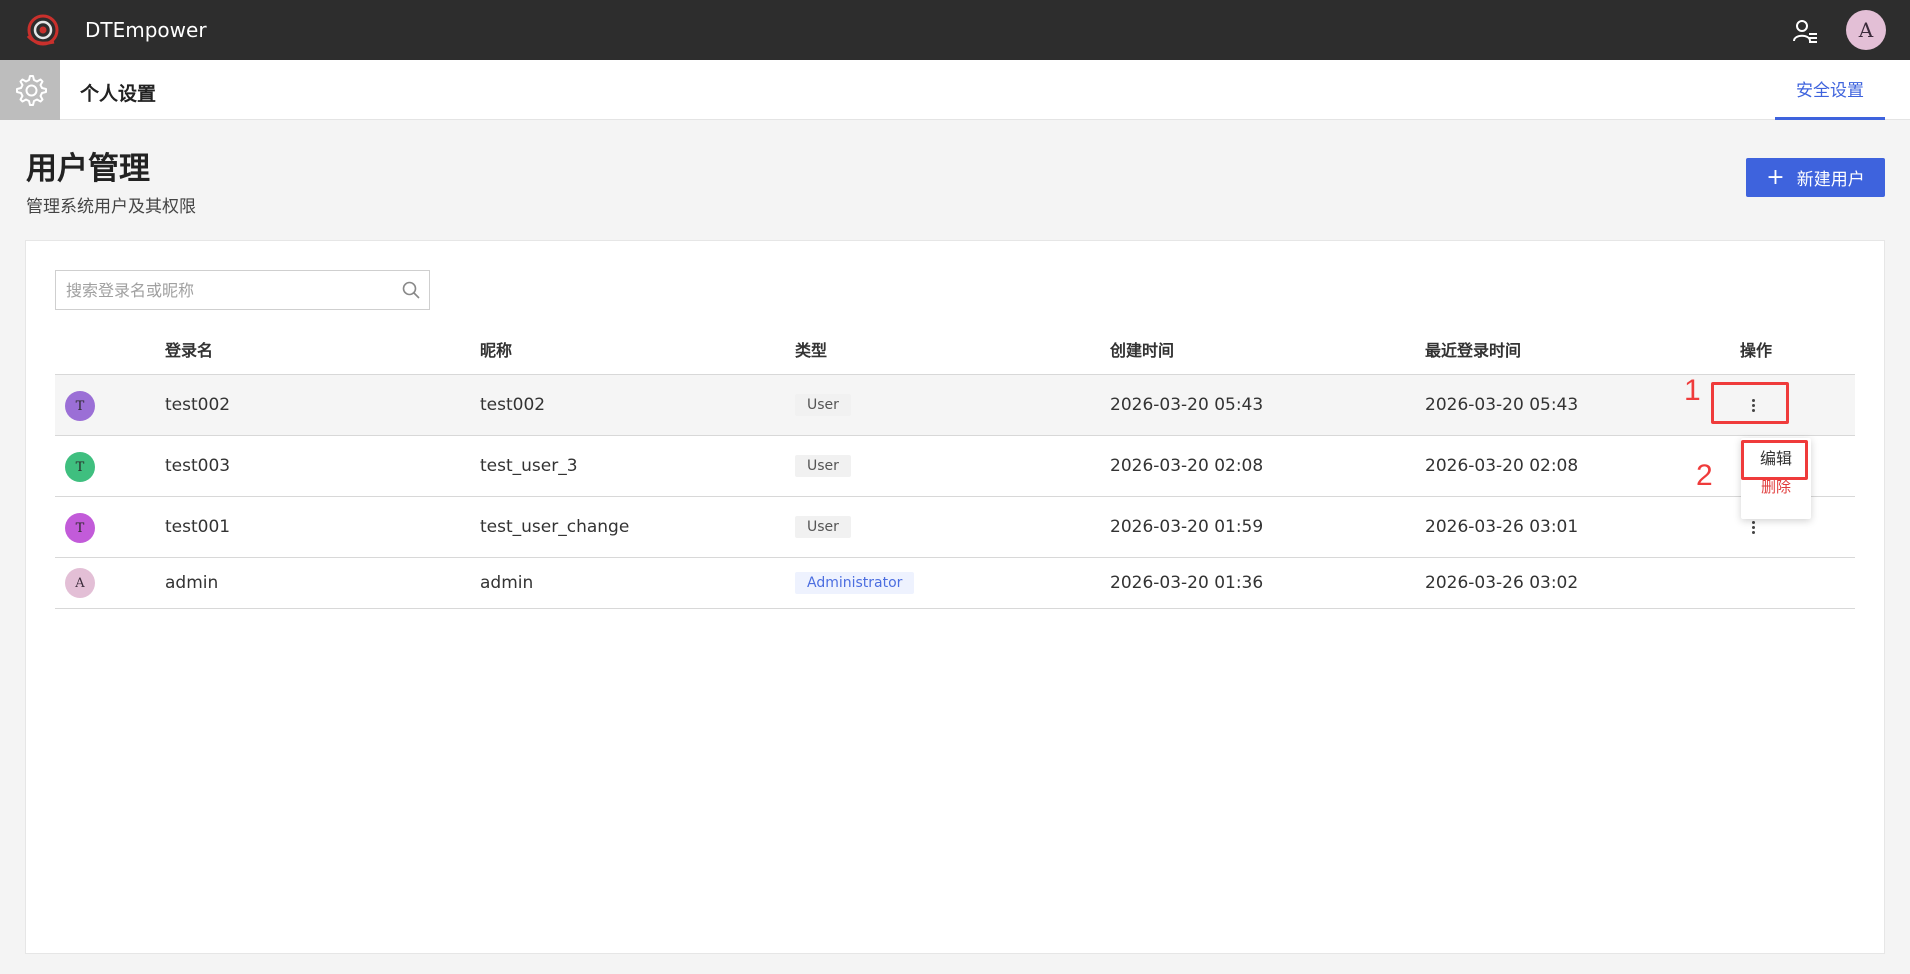 This screenshot has height=974, width=1910. What do you see at coordinates (496, 350) in the screenshot?
I see `column-header-nickname: 昵称` at bounding box center [496, 350].